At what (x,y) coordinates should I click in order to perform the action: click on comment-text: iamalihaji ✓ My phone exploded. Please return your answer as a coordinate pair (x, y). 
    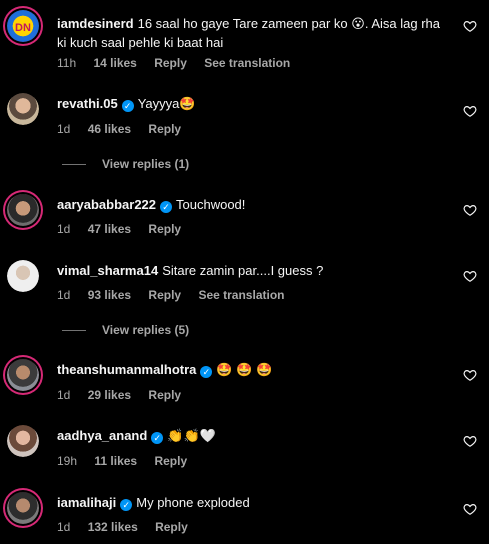
    Looking at the image, I should click on (249, 502).